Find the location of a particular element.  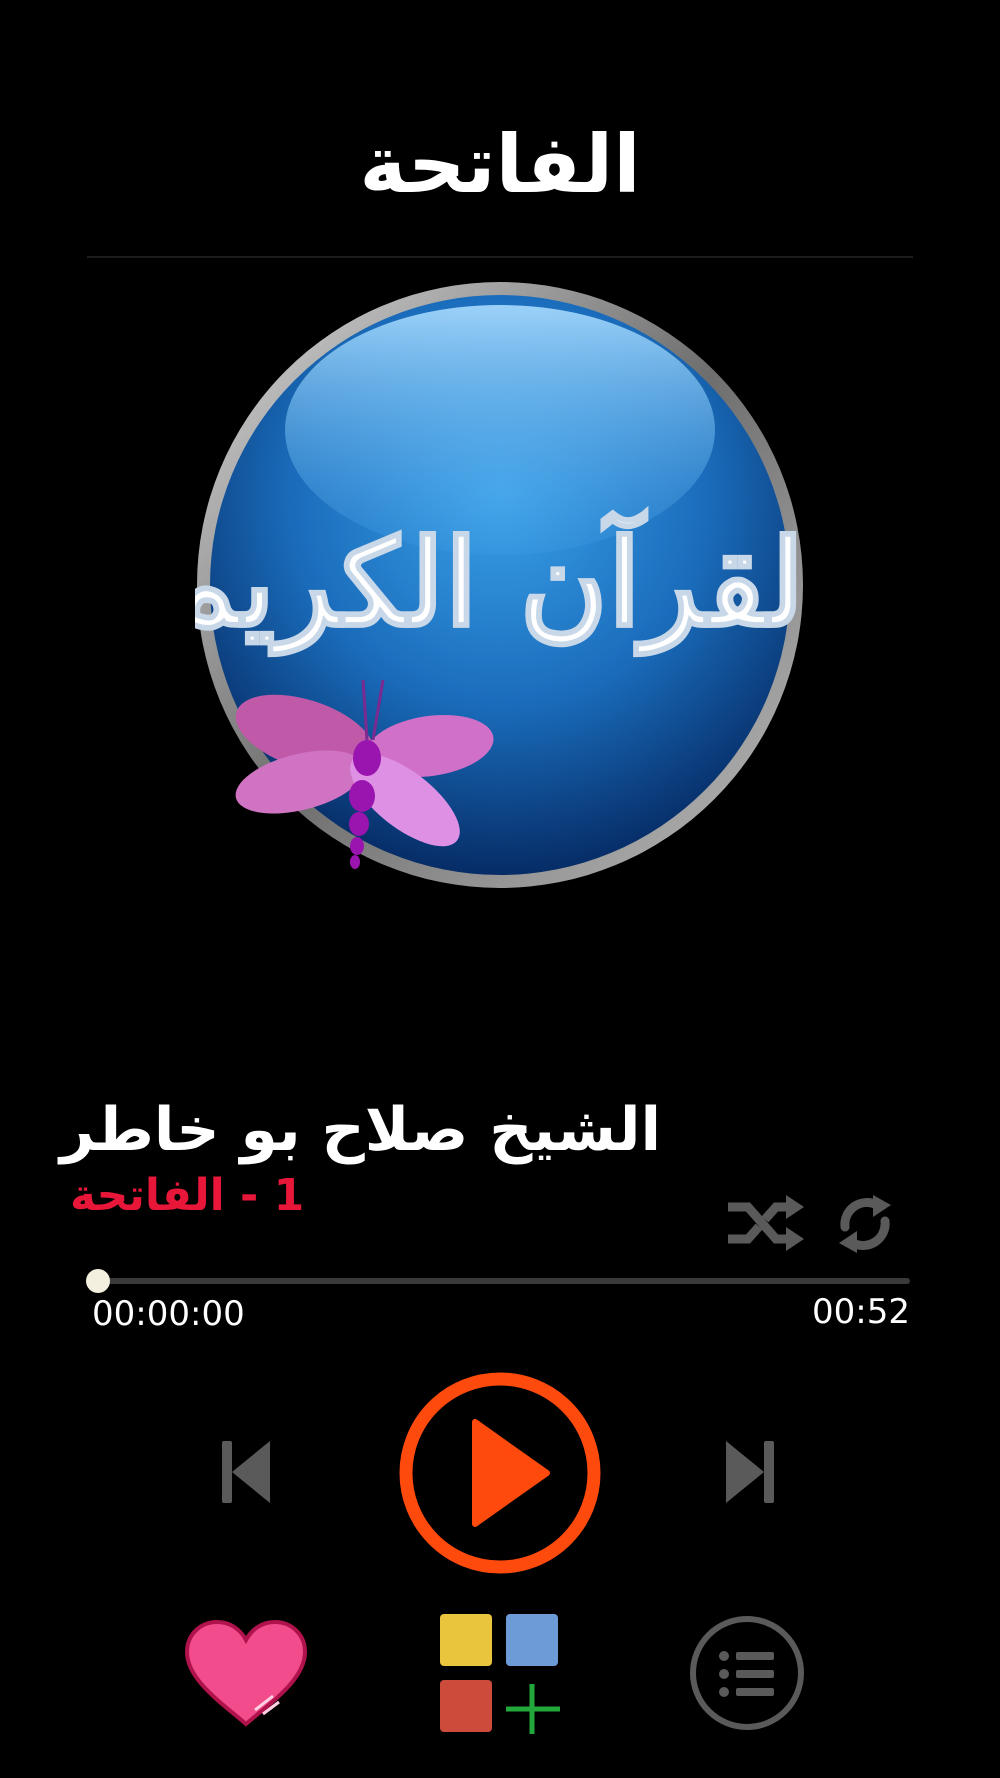

repeat-icon is located at coordinates (865, 1224).